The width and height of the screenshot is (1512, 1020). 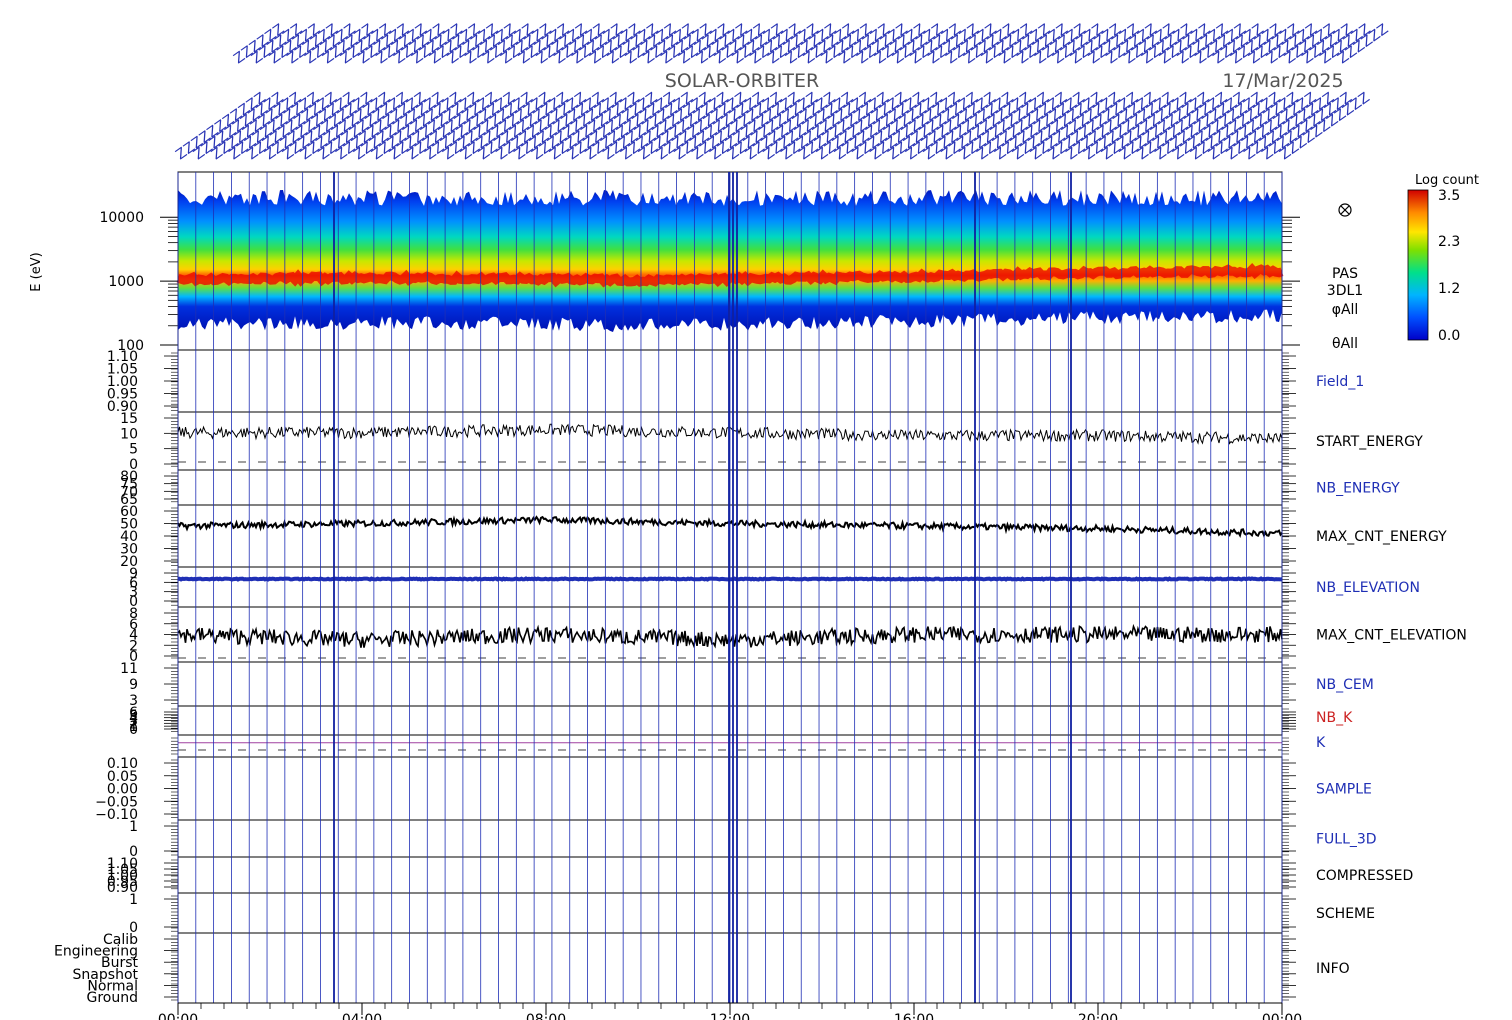 I want to click on cross-circle-icon, so click(x=1345, y=210).